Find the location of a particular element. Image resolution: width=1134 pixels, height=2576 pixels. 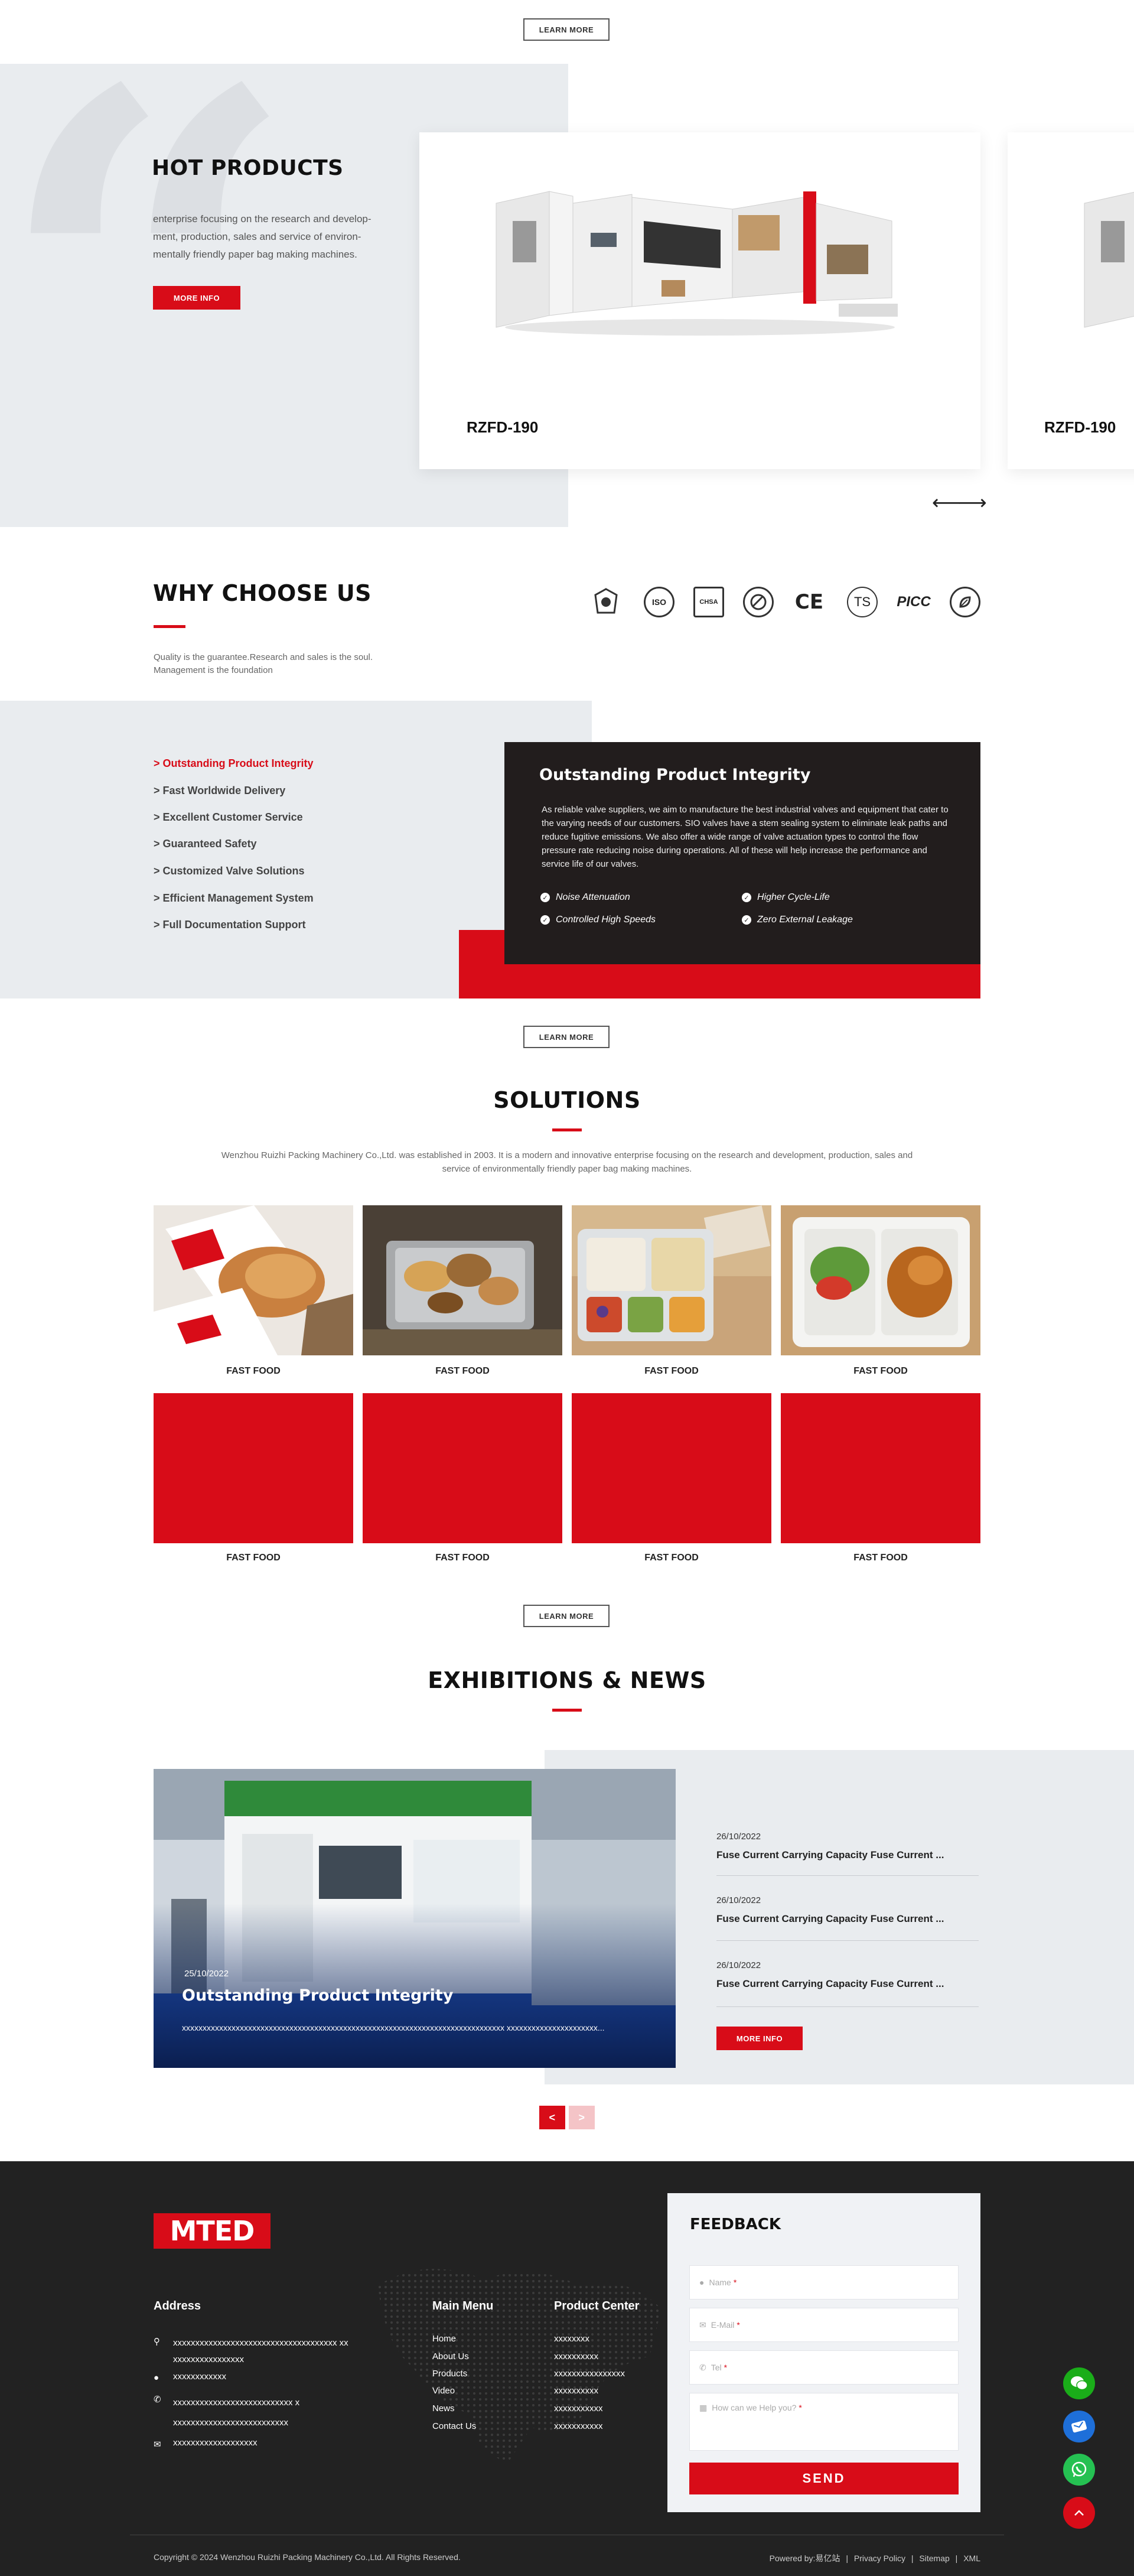

footer-menu-about: About Us is located at coordinates (450, 2357).